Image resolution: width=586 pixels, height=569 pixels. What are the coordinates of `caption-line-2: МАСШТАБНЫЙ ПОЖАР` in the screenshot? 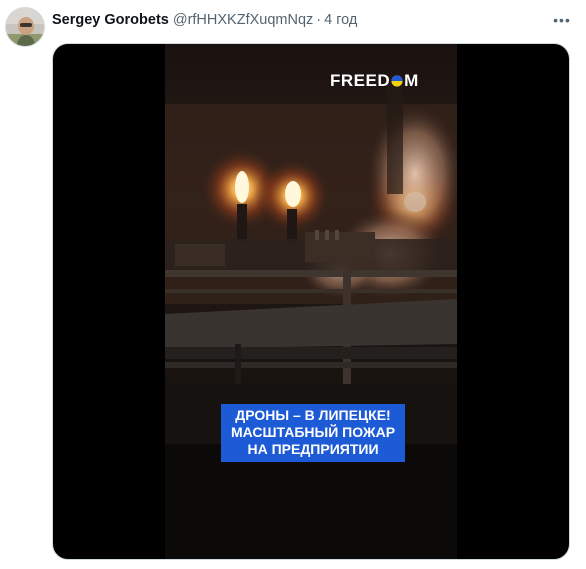 It's located at (313, 432).